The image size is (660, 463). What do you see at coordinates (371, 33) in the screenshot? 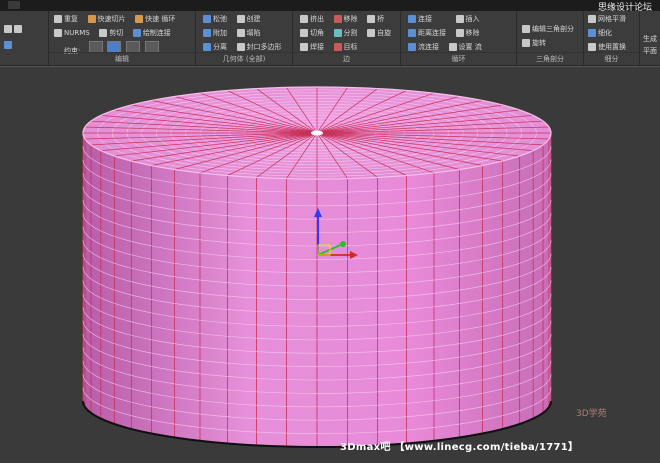
I see `spin-icon` at bounding box center [371, 33].